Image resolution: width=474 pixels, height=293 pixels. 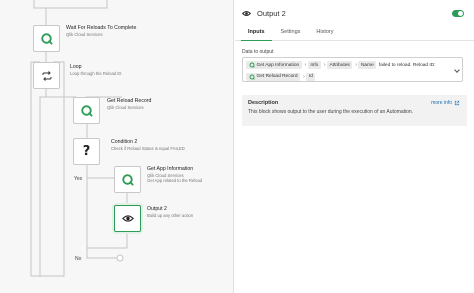 What do you see at coordinates (367, 65) in the screenshot?
I see `chip-name: Name` at bounding box center [367, 65].